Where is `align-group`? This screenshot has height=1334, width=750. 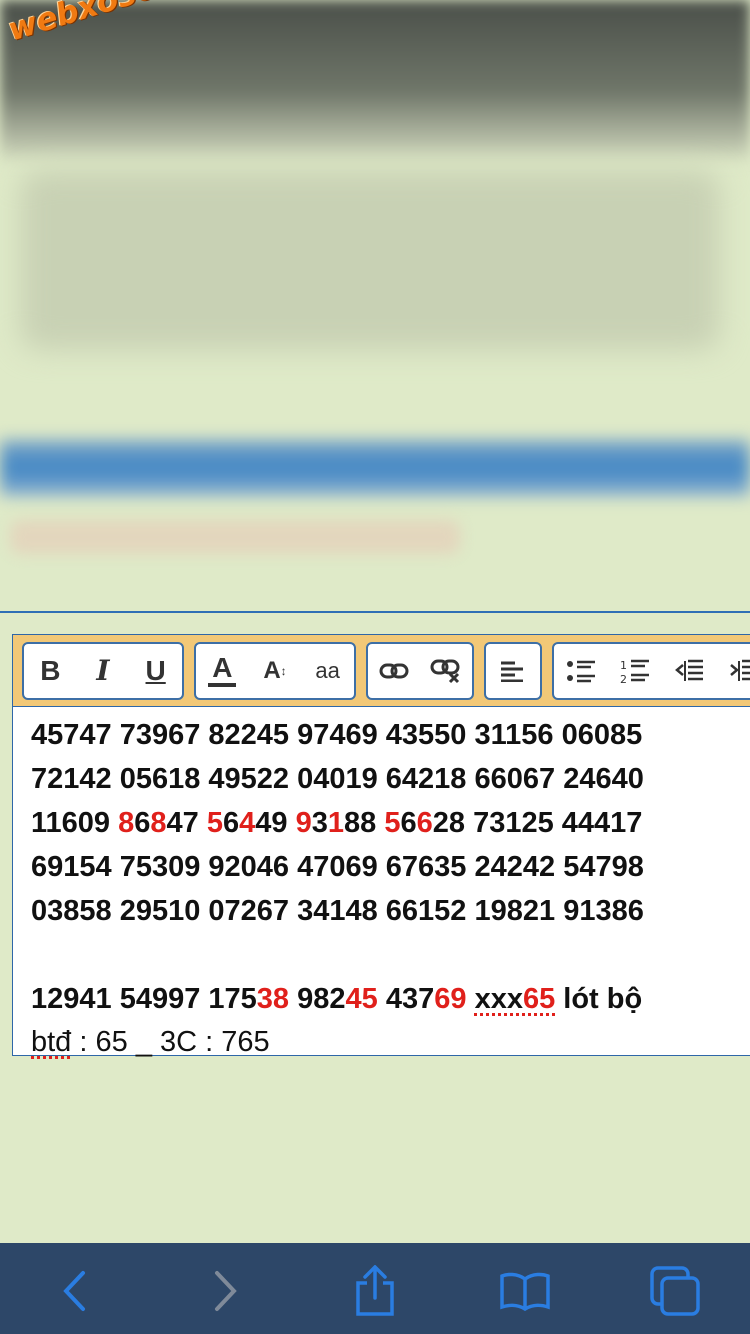
align-group is located at coordinates (513, 670).